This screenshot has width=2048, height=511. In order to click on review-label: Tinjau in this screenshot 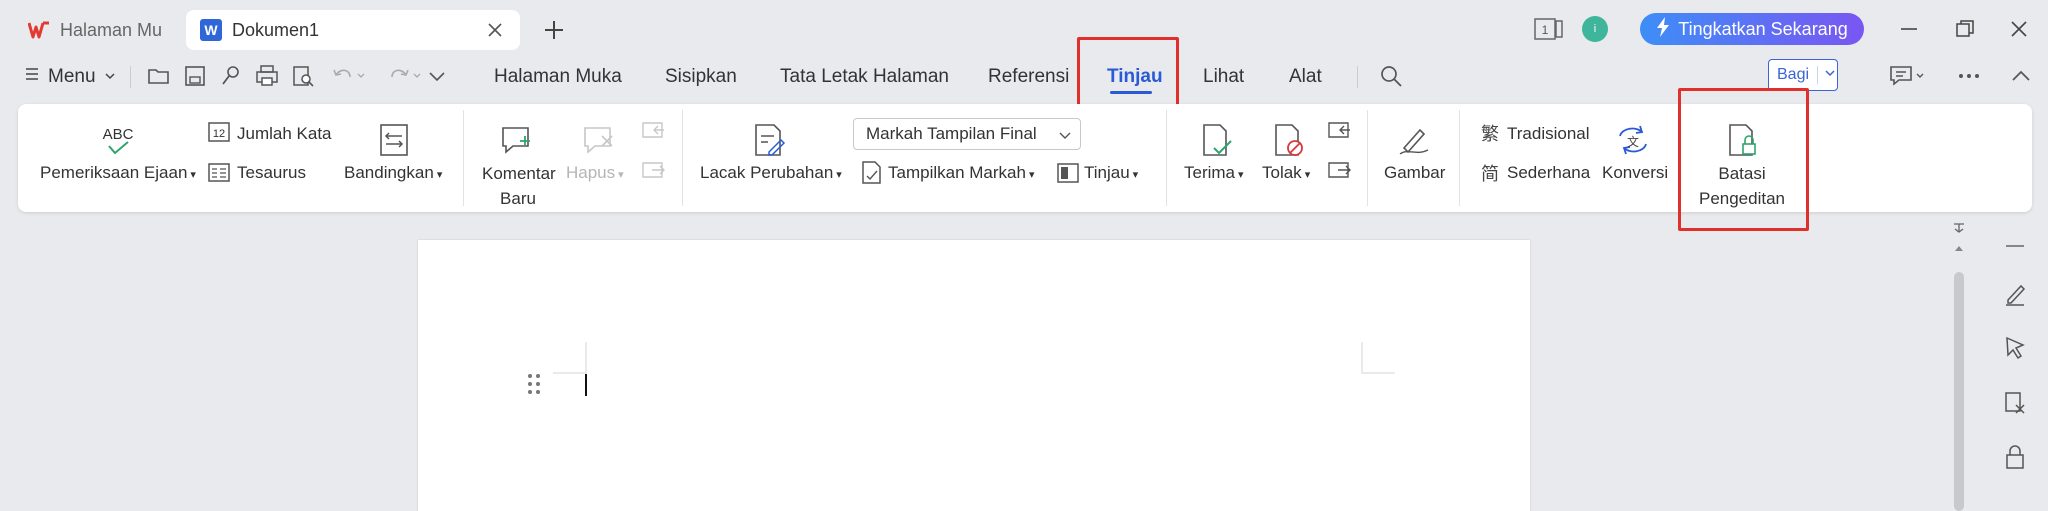, I will do `click(1107, 172)`.